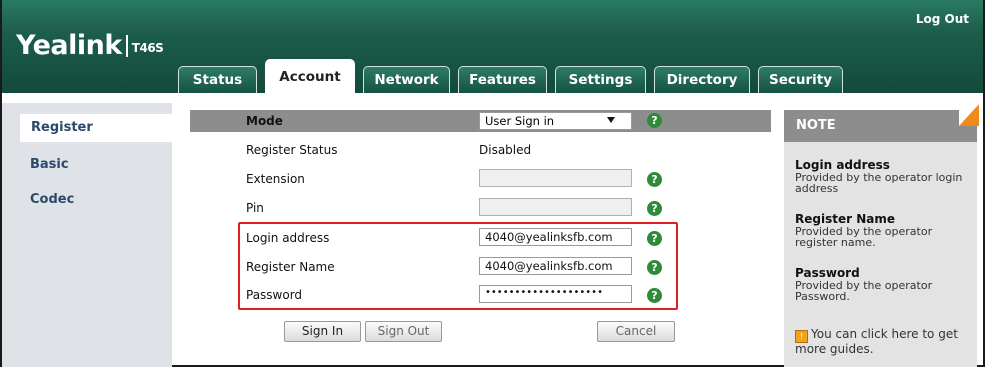 This screenshot has width=985, height=367. What do you see at coordinates (942, 19) in the screenshot?
I see `logout-link: Log Out` at bounding box center [942, 19].